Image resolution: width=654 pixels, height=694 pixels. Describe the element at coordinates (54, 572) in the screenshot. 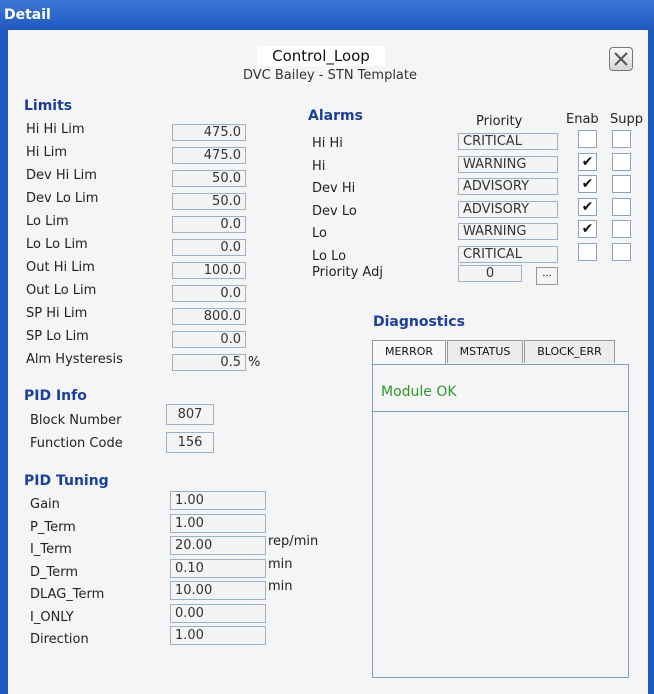

I see `pid-tuning-label: D_Term` at that location.